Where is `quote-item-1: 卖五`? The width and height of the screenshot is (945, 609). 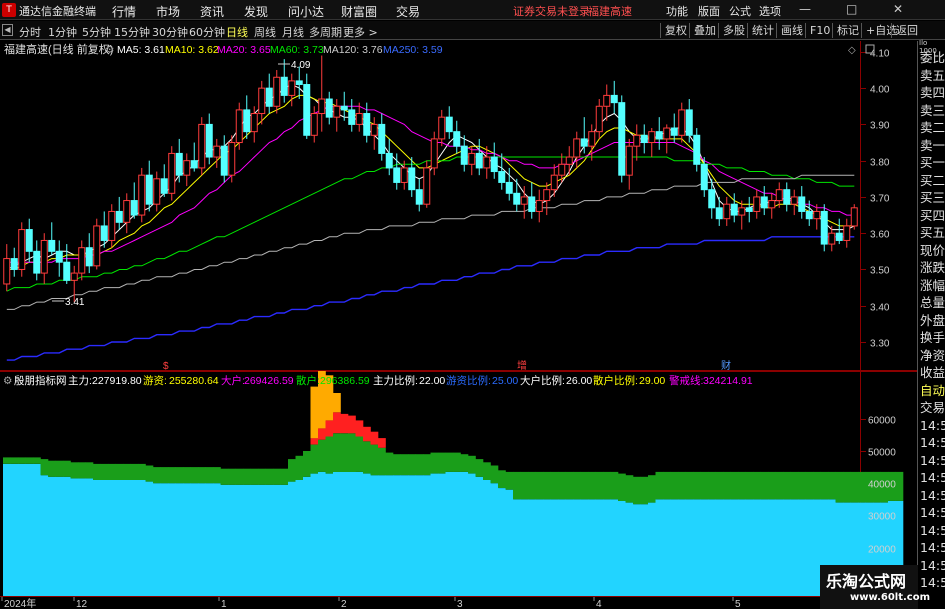 quote-item-1: 卖五 is located at coordinates (932, 75).